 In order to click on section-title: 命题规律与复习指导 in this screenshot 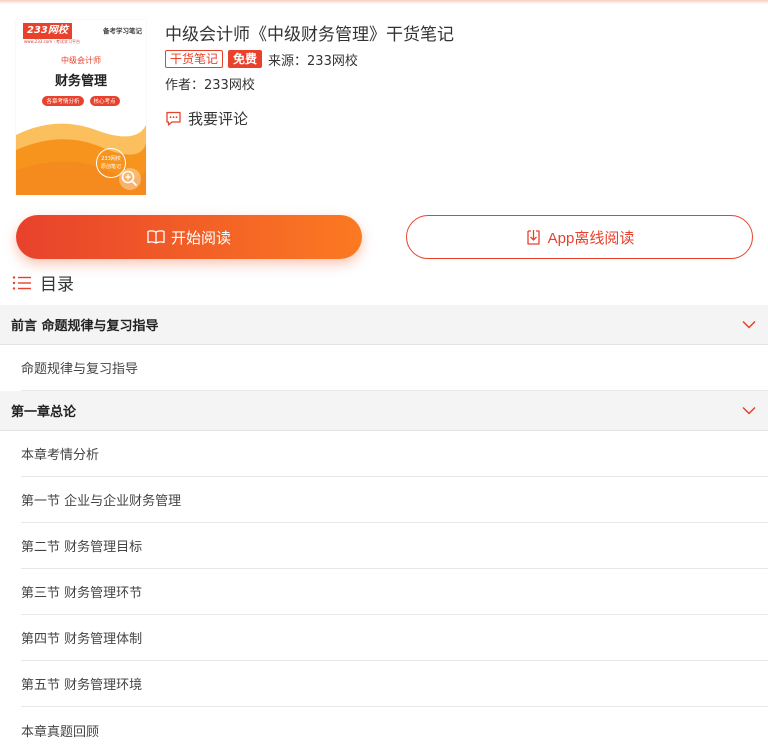, I will do `click(80, 369)`.